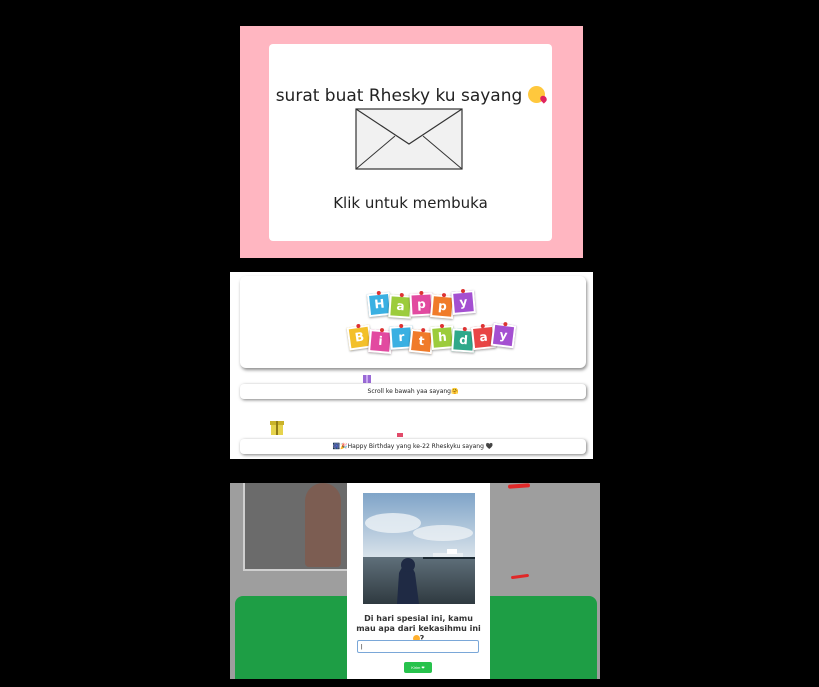 The height and width of the screenshot is (687, 819). I want to click on confetti-icon, so click(400, 435).